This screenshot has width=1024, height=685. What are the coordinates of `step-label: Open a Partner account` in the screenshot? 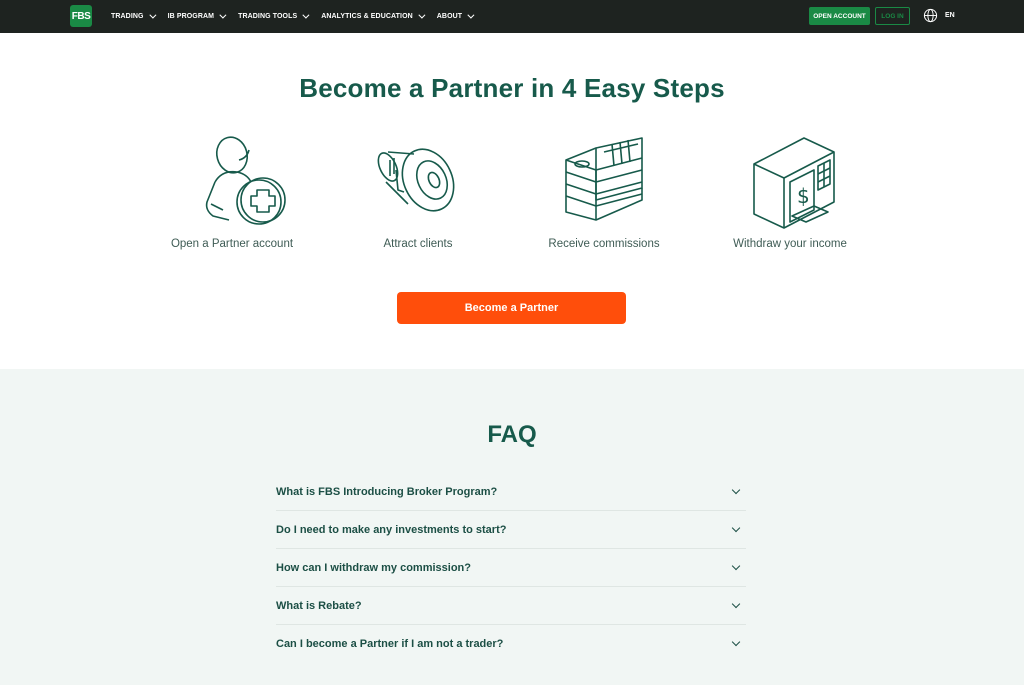 It's located at (232, 244).